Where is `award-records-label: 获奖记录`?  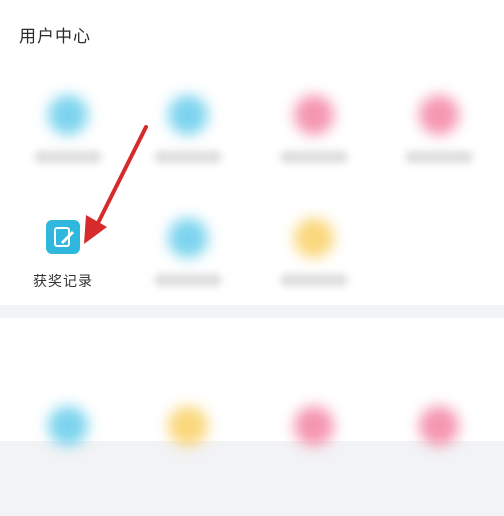
award-records-label: 获奖记录 is located at coordinates (63, 282).